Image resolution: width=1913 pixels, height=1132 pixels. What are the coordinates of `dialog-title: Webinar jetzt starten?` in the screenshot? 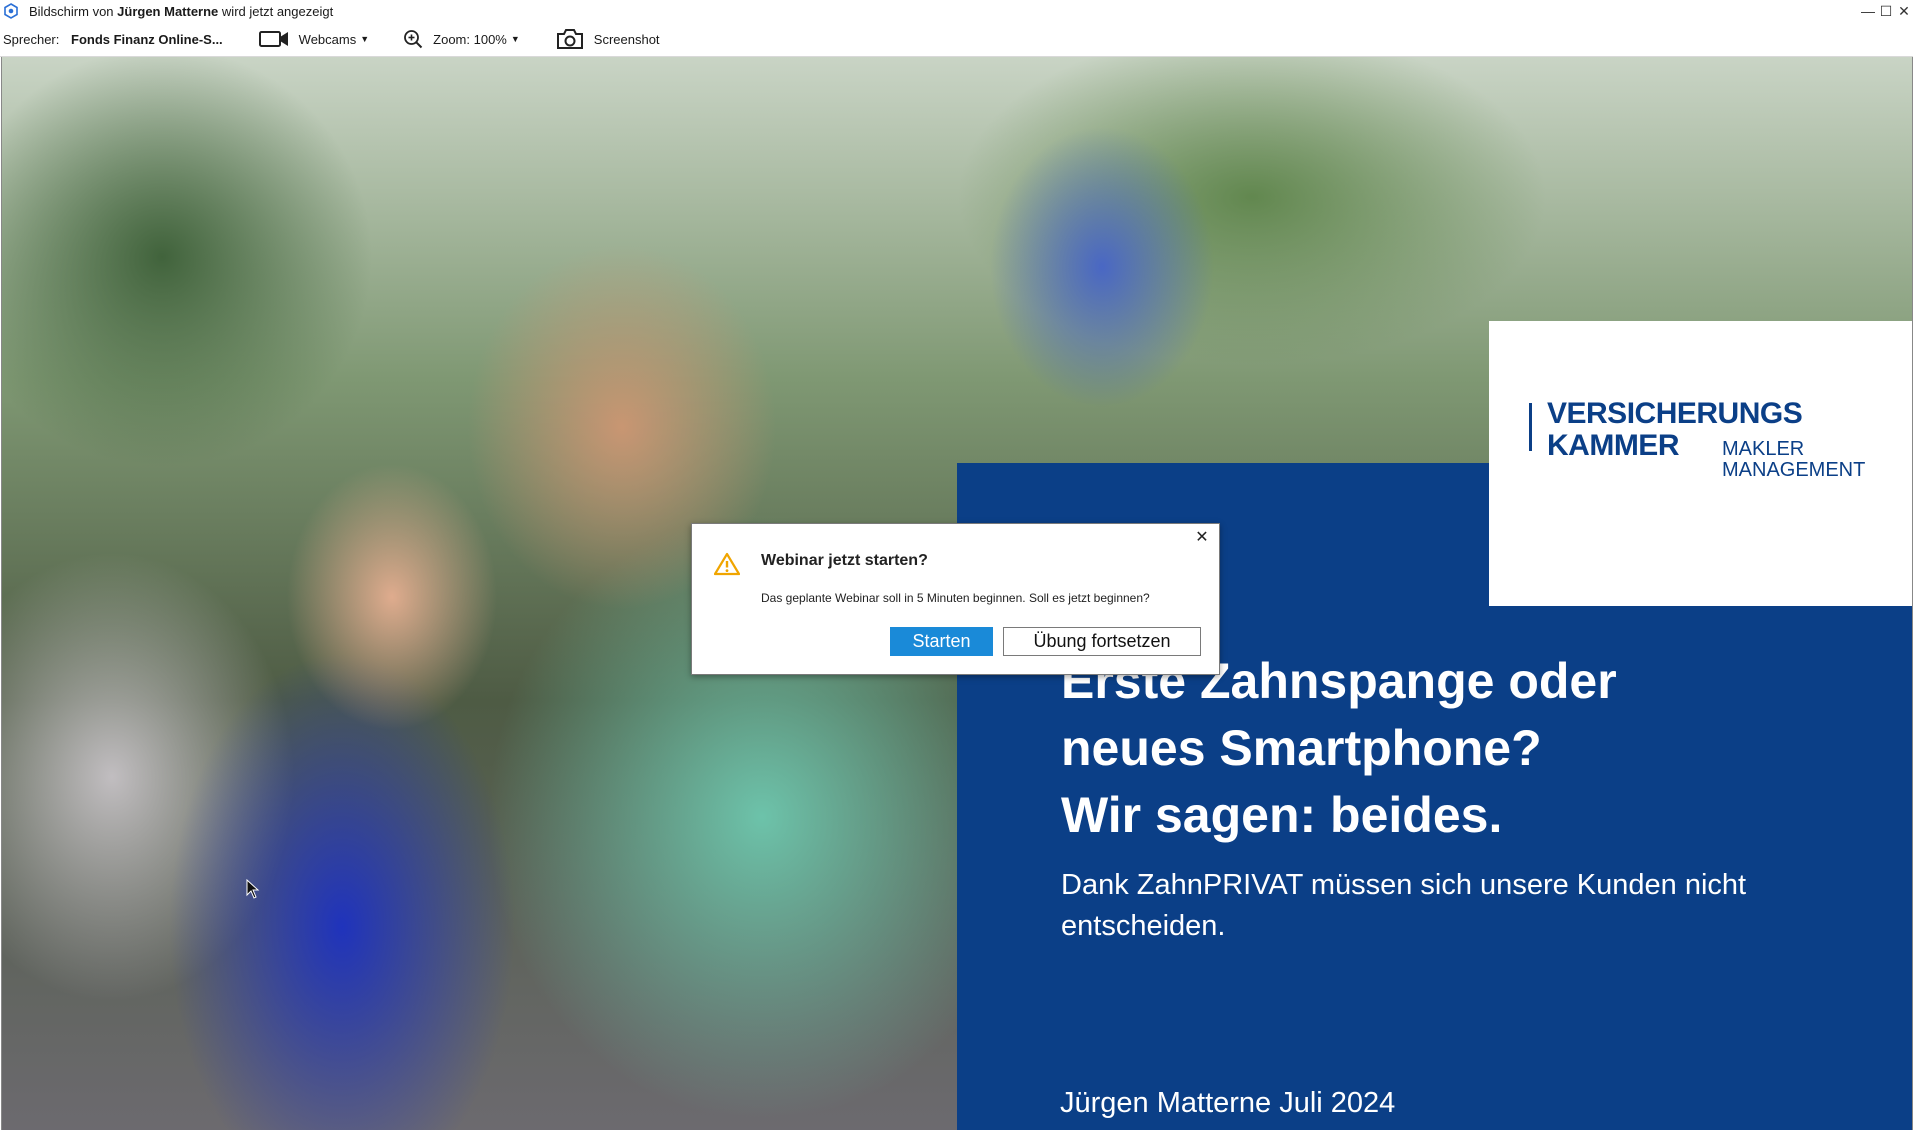 It's located at (844, 560).